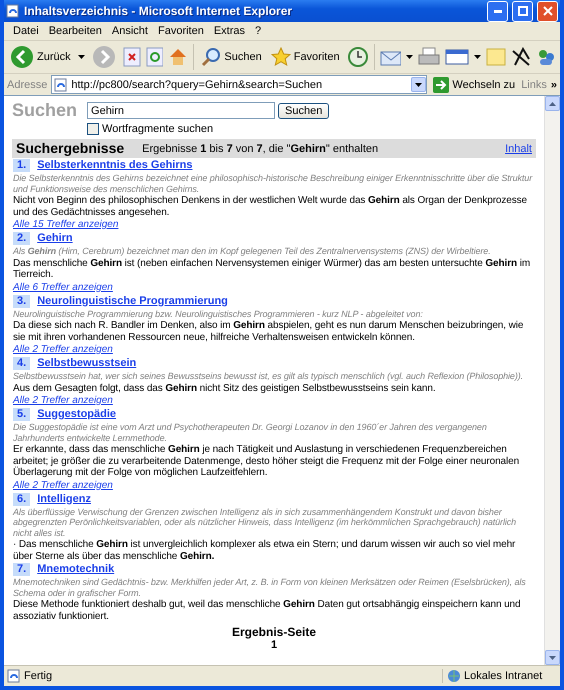  I want to click on contents-link: Inhalt, so click(518, 148).